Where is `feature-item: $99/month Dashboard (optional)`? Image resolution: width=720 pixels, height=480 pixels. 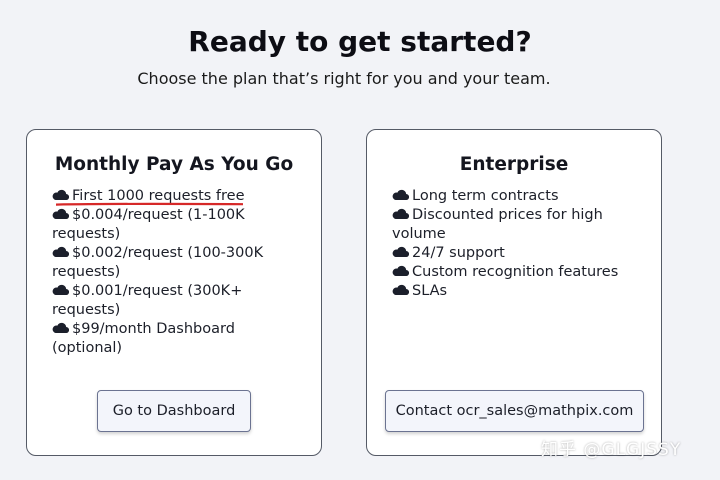 feature-item: $99/month Dashboard (optional) is located at coordinates (179, 339).